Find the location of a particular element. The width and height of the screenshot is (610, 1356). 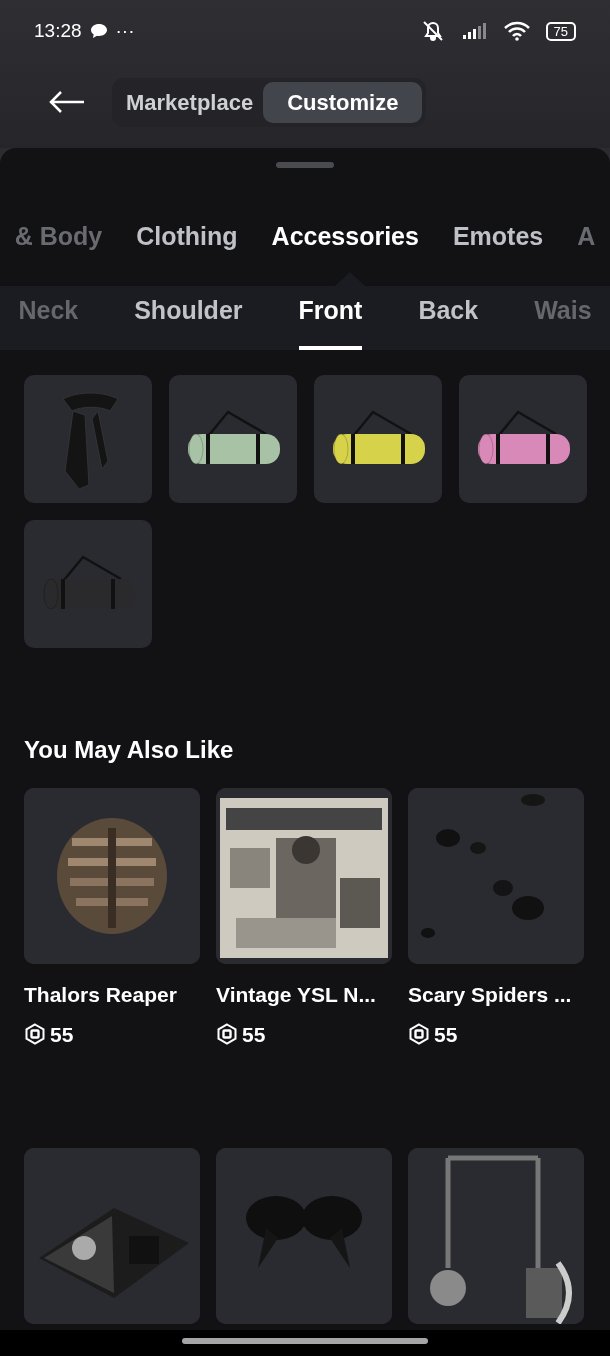

subcategory-tab: Shoulder is located at coordinates (188, 318).